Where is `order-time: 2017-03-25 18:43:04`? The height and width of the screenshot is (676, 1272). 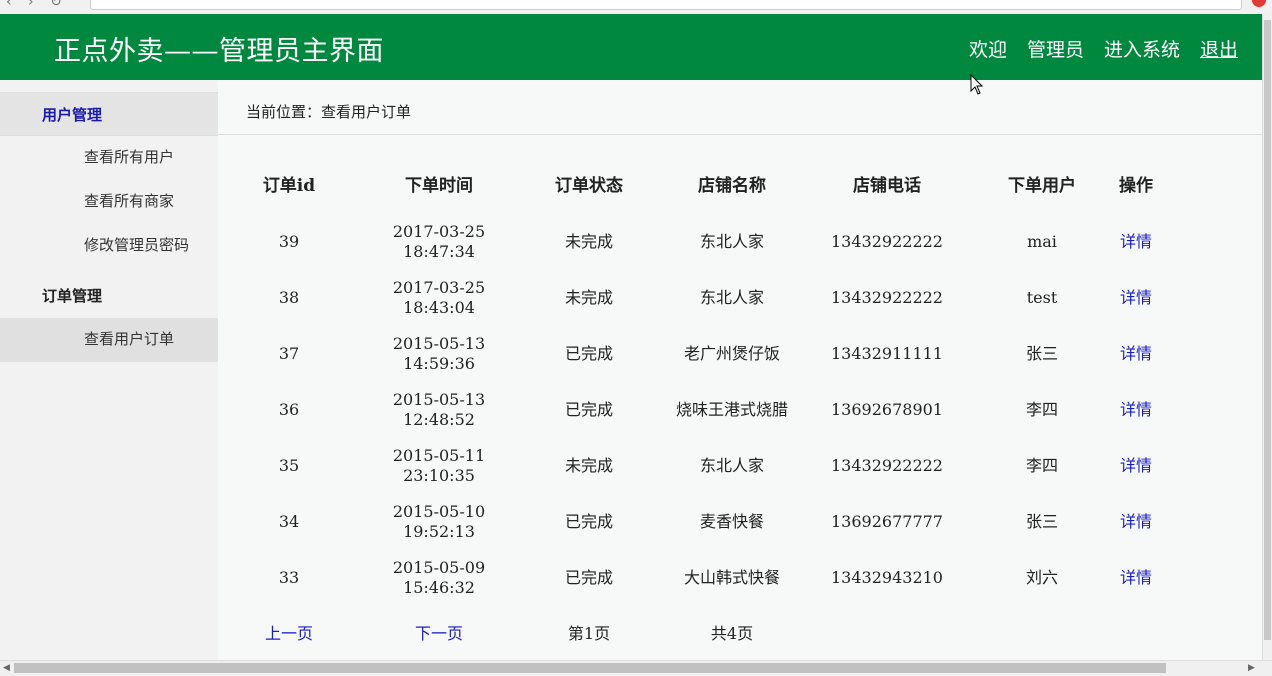 order-time: 2017-03-25 18:43:04 is located at coordinates (439, 298).